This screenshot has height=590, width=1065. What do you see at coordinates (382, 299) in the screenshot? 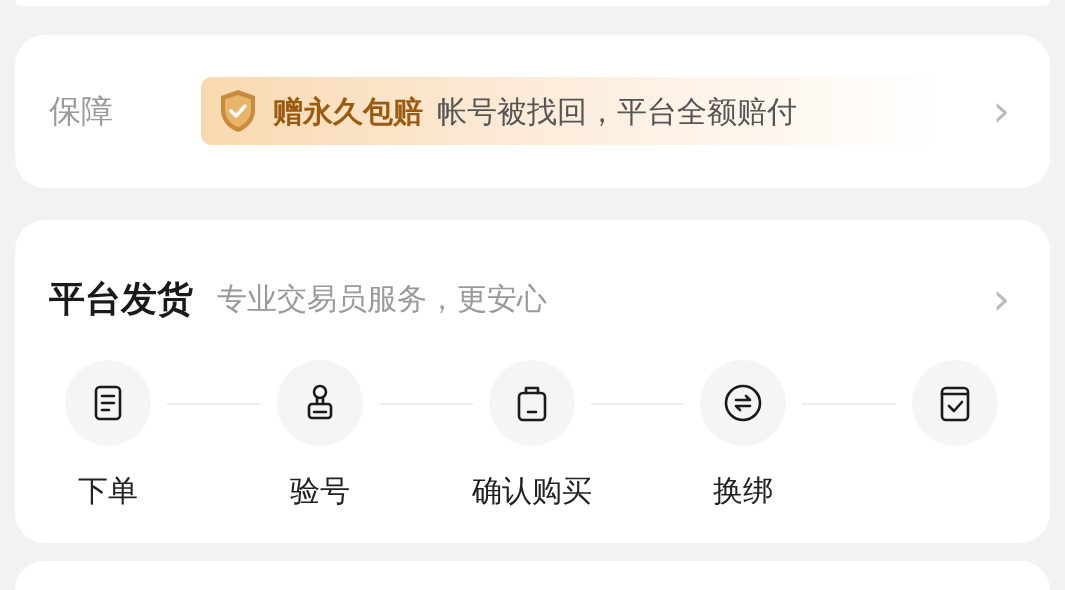
I see `delivery-subtitle: 专业交易员服务，更安心` at bounding box center [382, 299].